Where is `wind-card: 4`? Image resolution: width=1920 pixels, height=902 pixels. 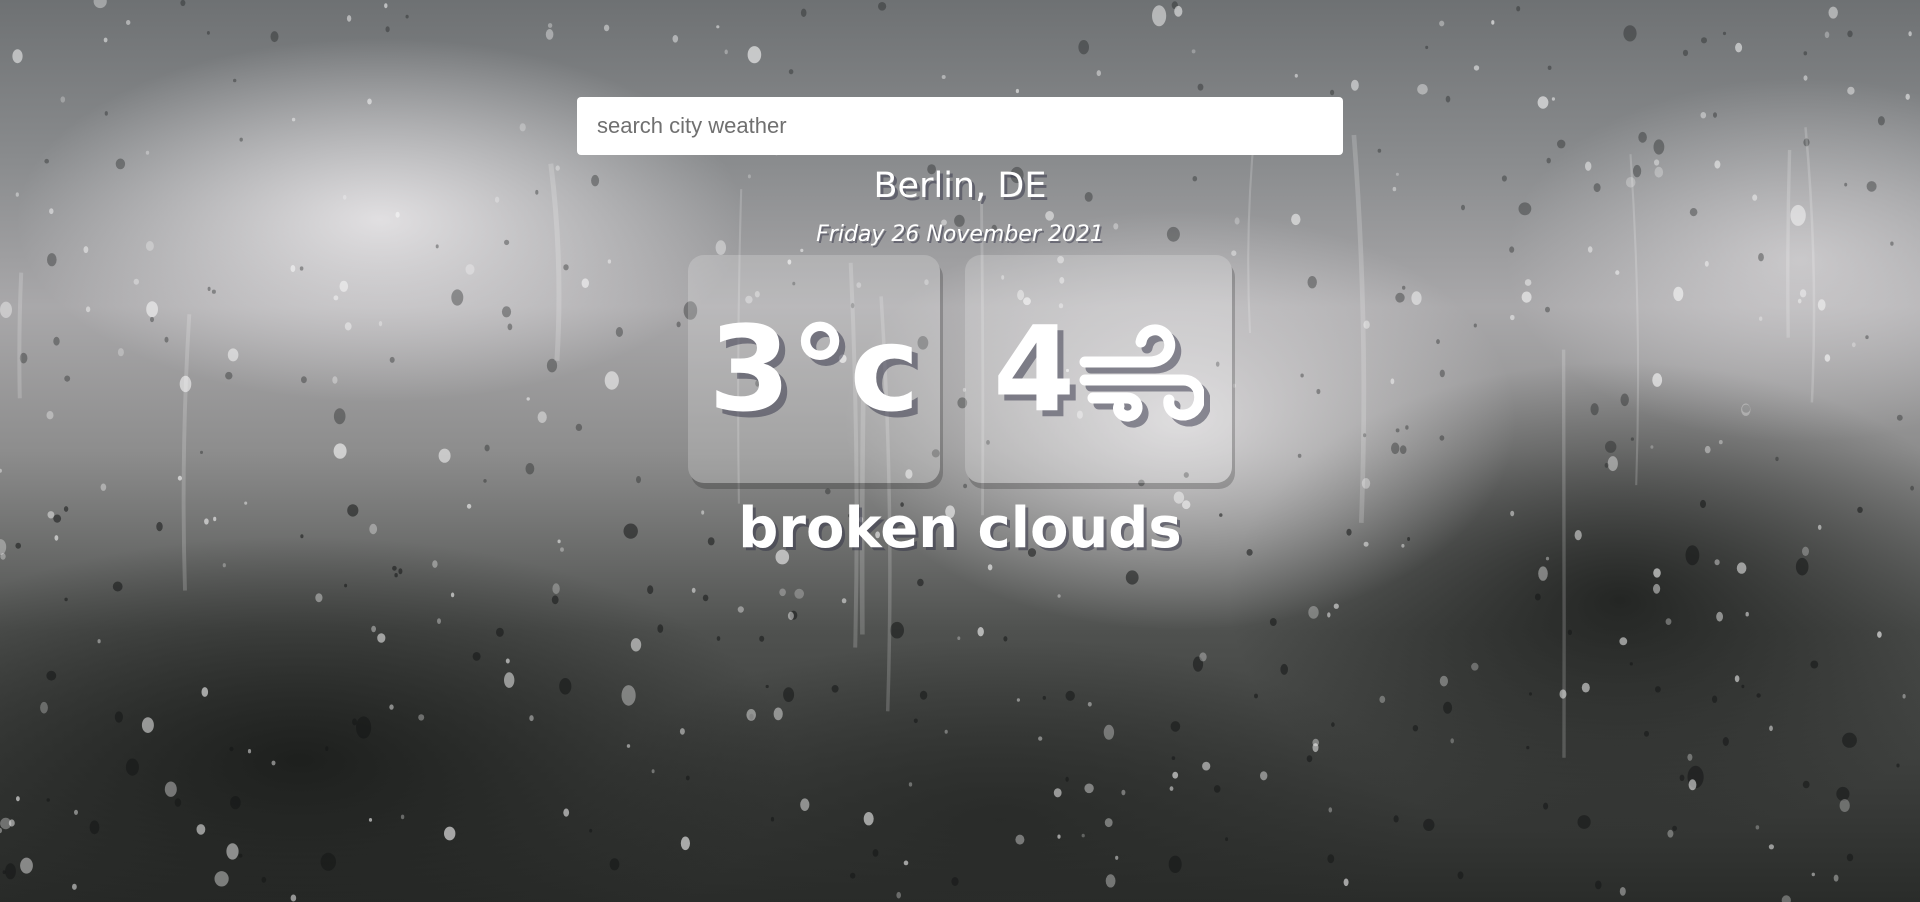
wind-card: 4 is located at coordinates (1098, 369).